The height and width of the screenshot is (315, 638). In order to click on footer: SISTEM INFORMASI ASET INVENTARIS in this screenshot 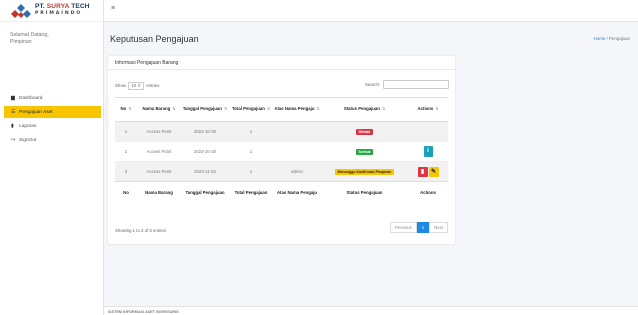, I will do `click(371, 310)`.